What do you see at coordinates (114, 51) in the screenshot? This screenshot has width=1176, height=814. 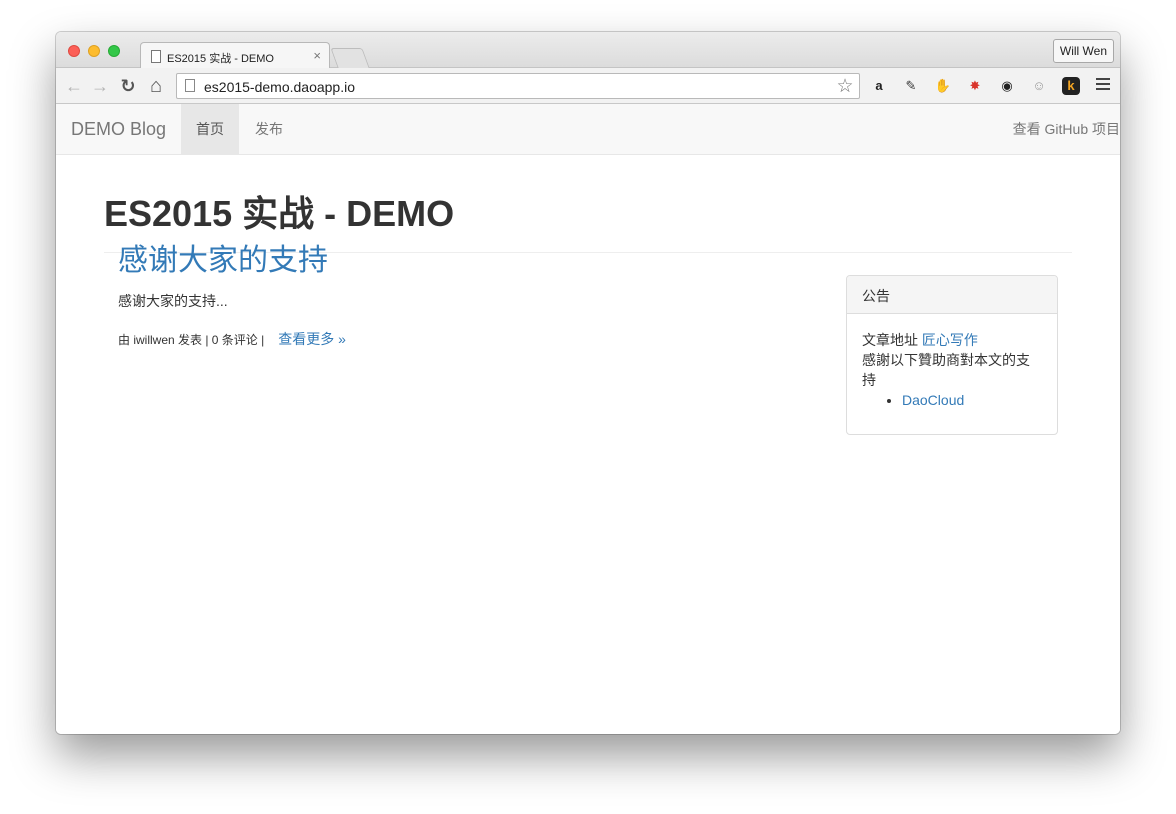 I see `window-maximize-button` at bounding box center [114, 51].